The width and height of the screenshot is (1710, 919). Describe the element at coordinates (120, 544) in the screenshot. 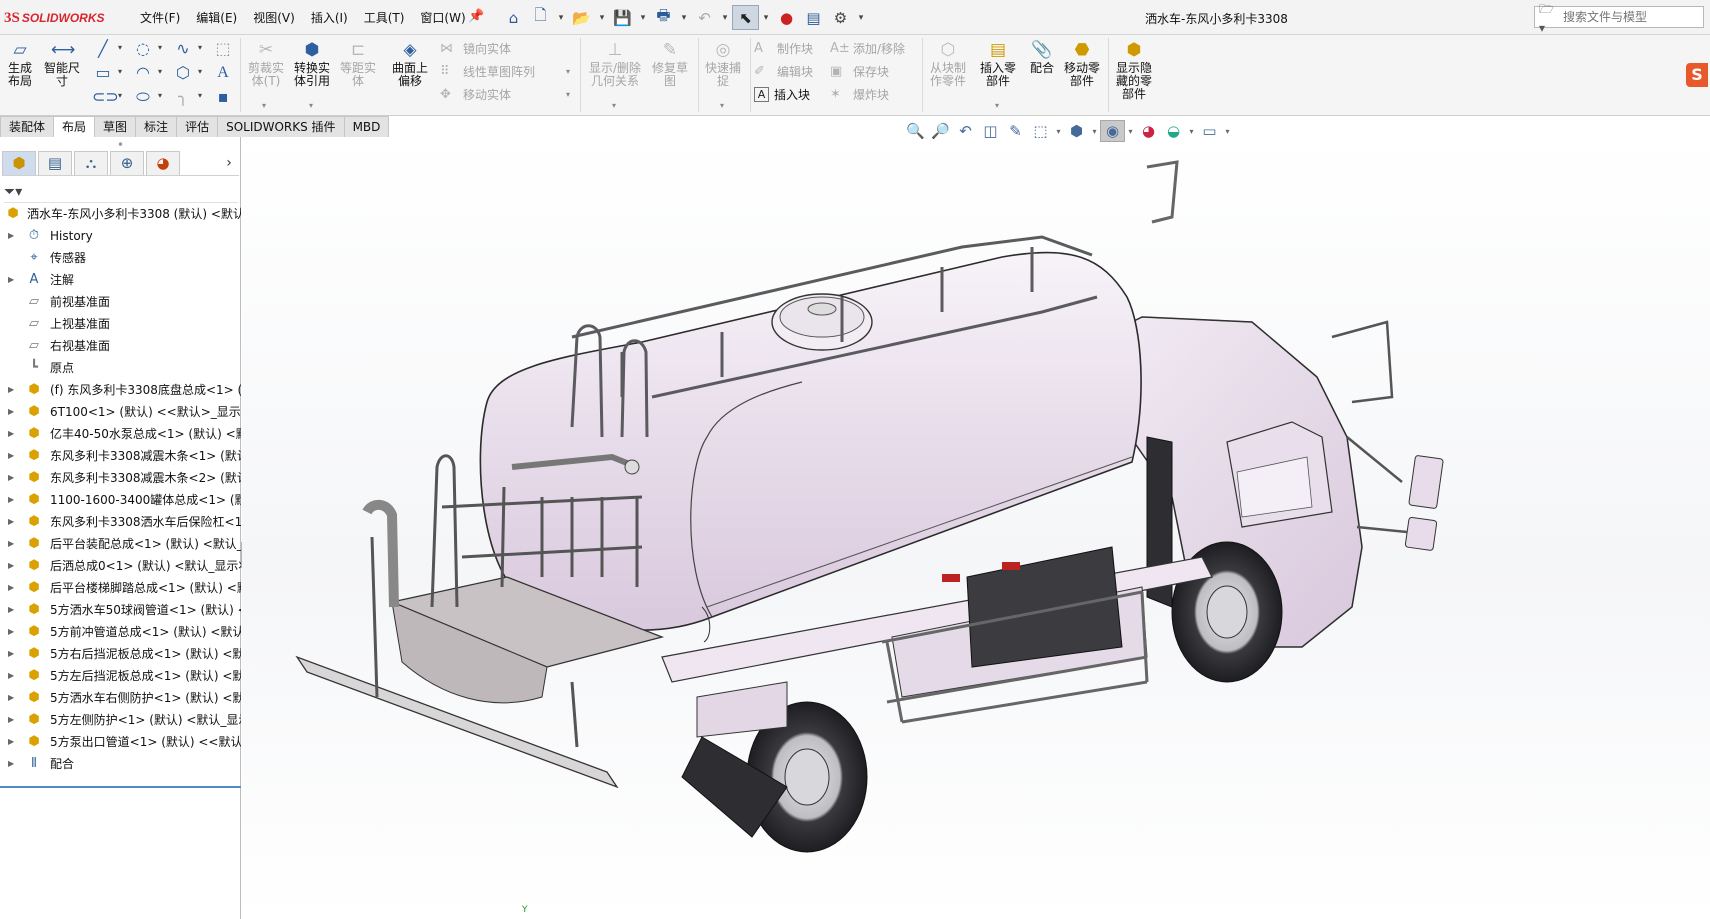

I see `tree-item: ▶ ⬢ 后平台装配总成<1> (默认) <默认_显` at that location.